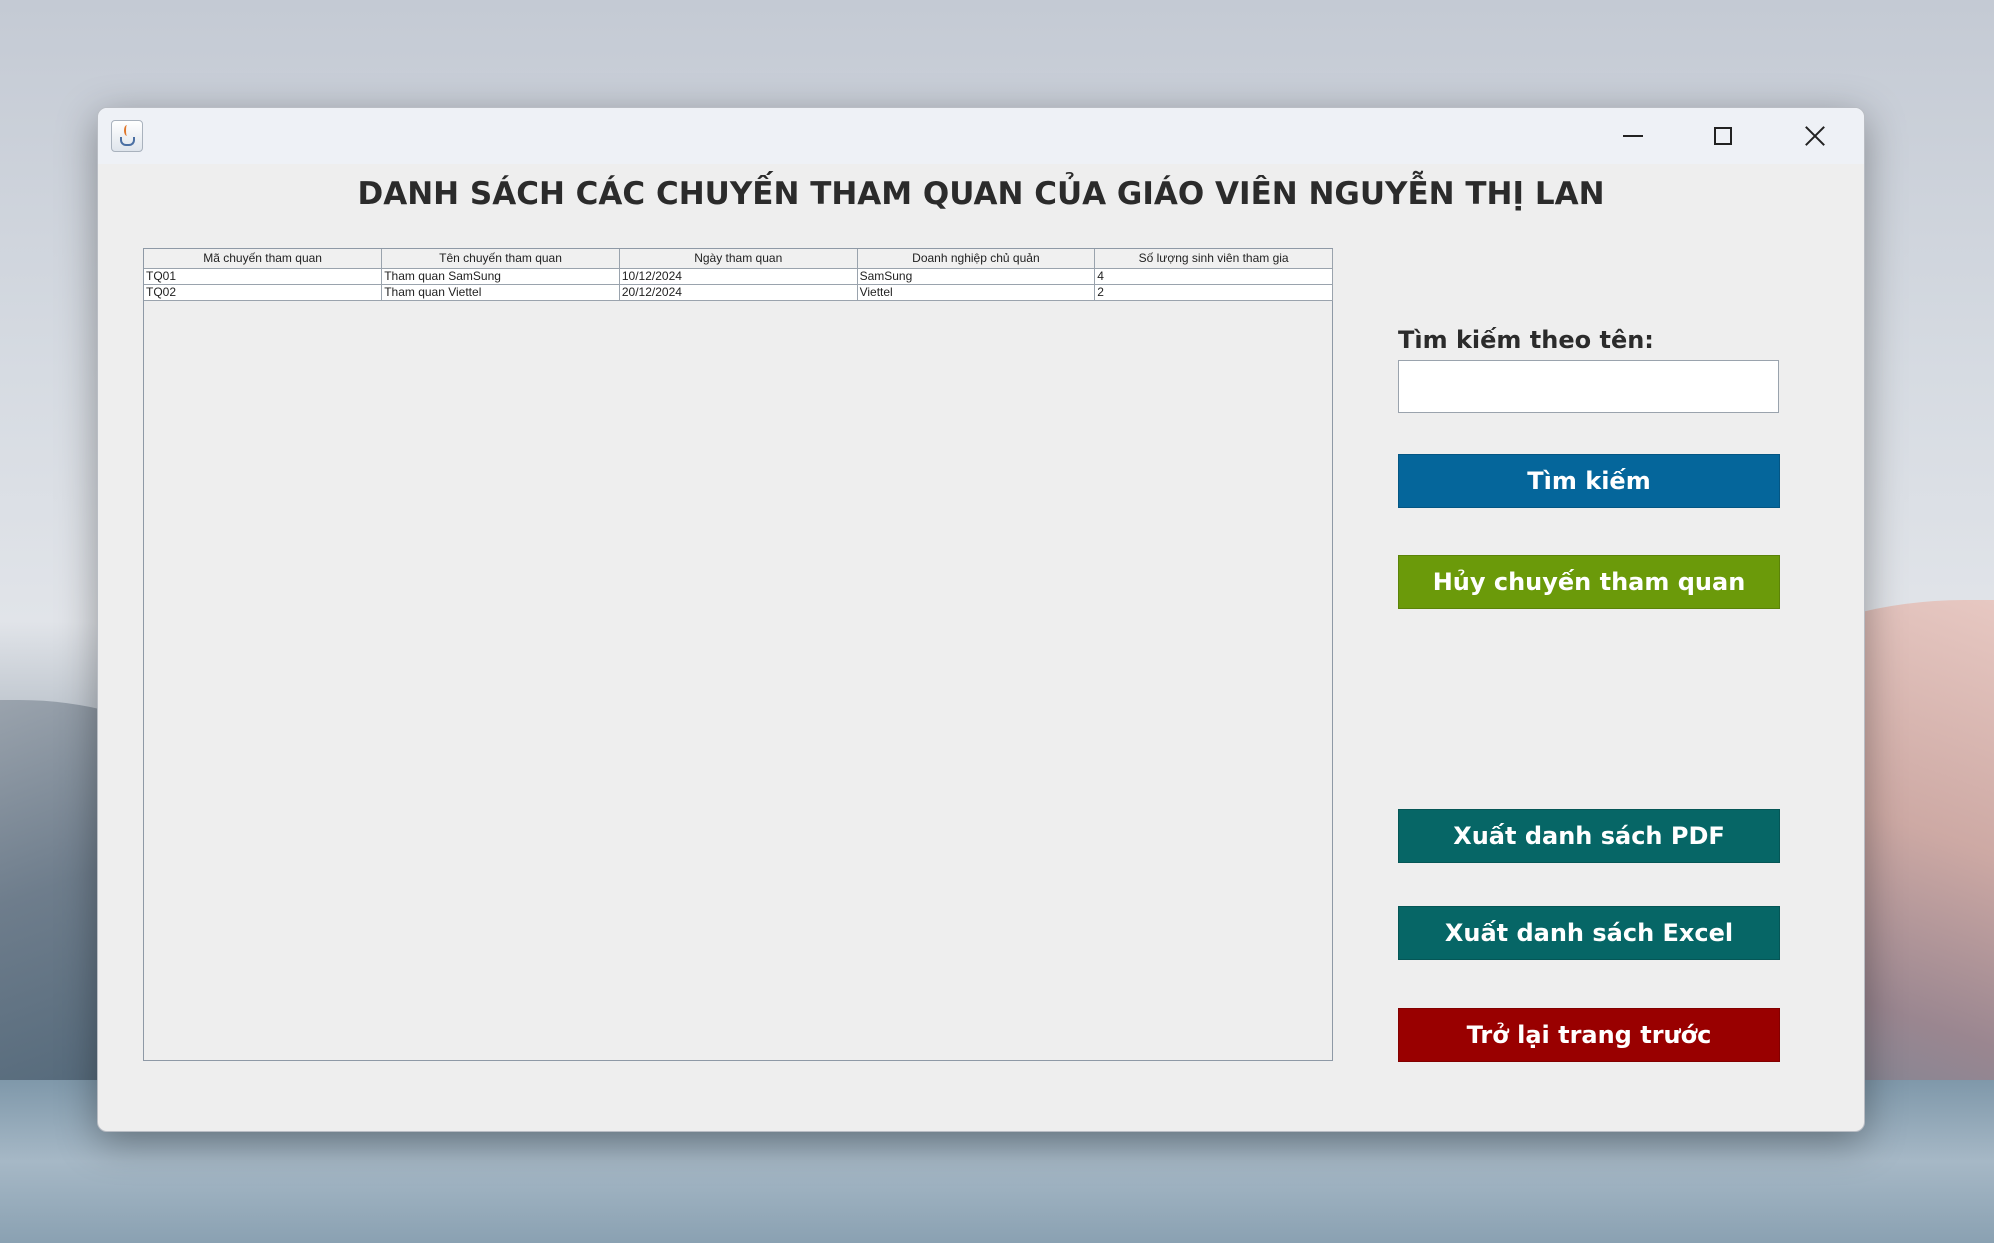  I want to click on table-cell: TQ01, so click(263, 276).